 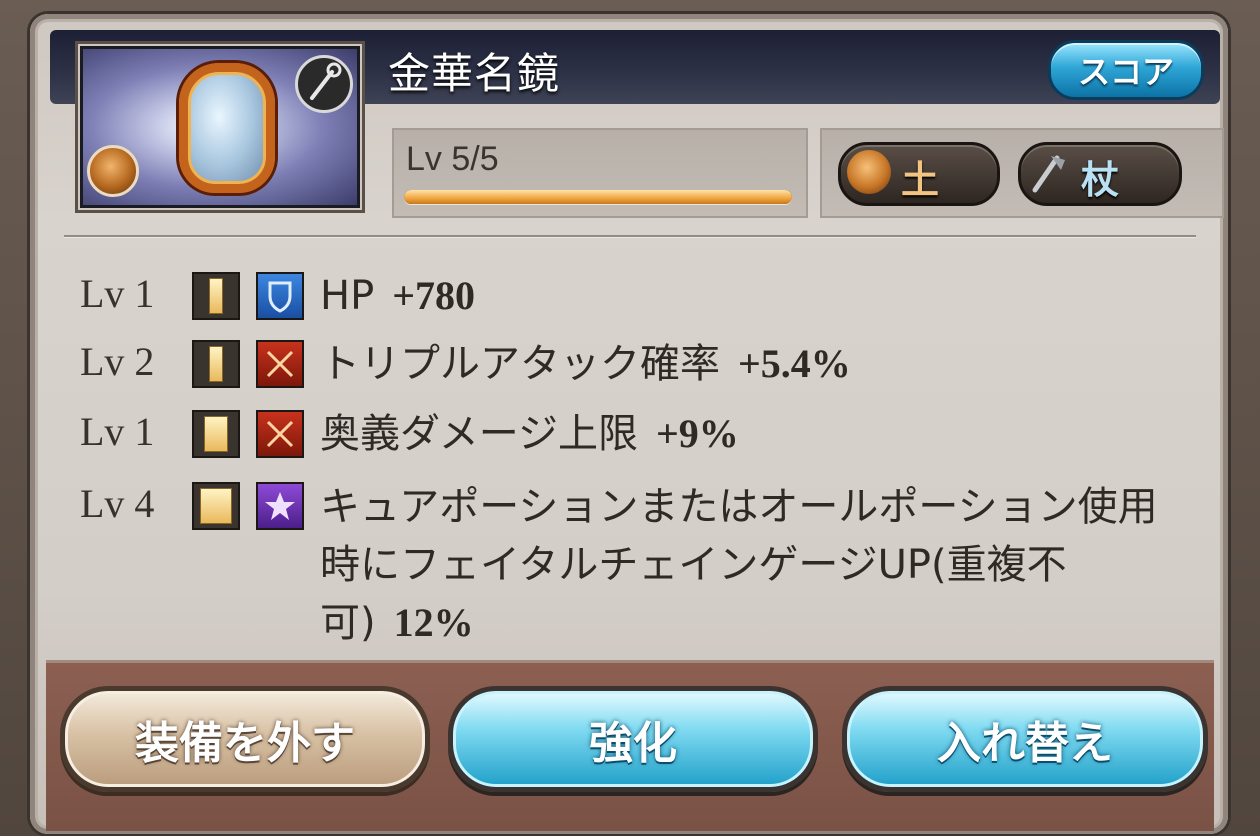 I want to click on enhance-button: 強化, so click(x=633, y=739).